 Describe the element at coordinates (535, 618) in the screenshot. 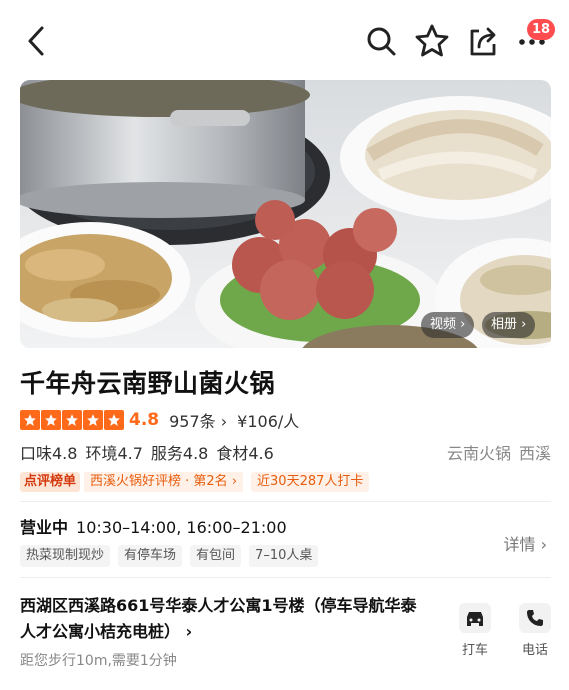

I see `phone-icon` at that location.